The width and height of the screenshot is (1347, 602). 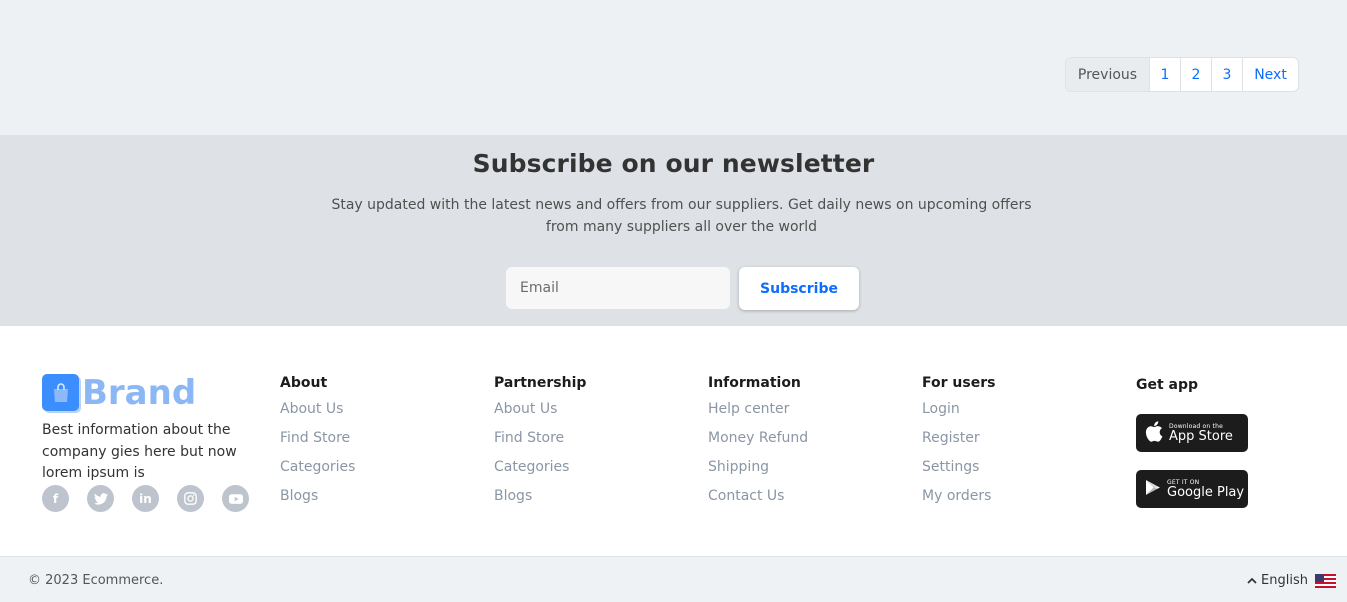 What do you see at coordinates (618, 288) in the screenshot?
I see `email-input: Email` at bounding box center [618, 288].